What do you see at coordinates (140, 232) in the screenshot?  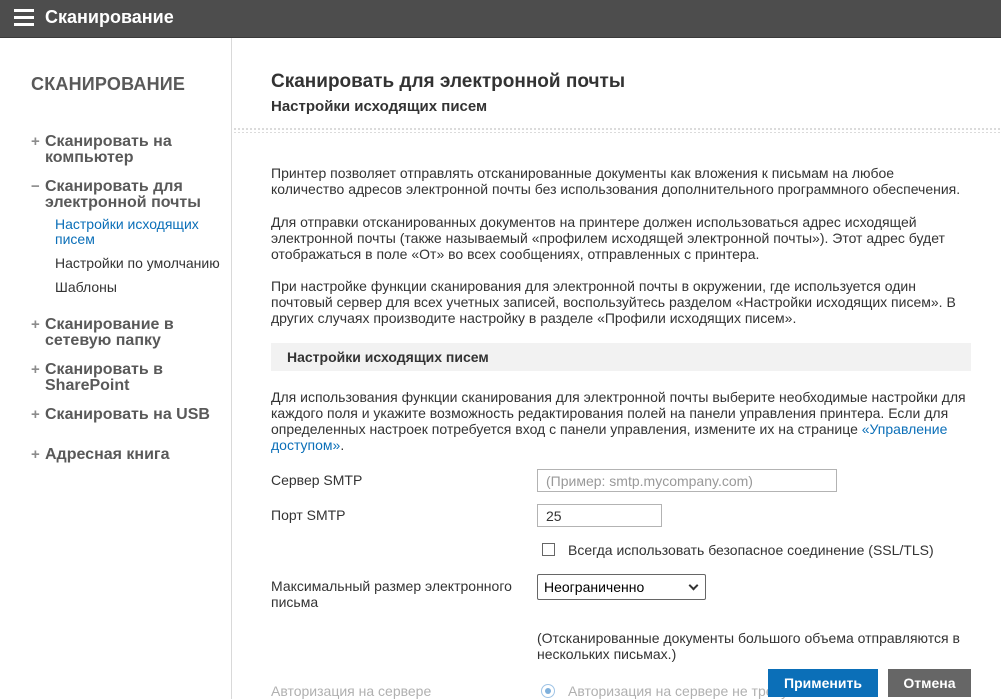 I see `subnav-item-outgoing-settings: Настройки исходящих писем` at bounding box center [140, 232].